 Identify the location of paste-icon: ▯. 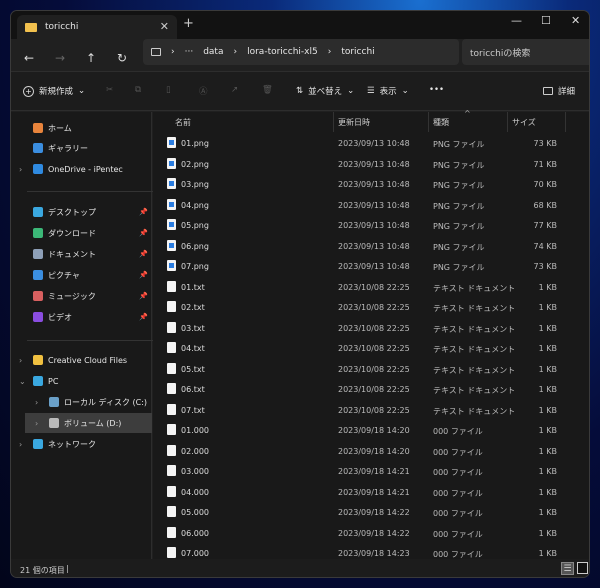
(168, 90).